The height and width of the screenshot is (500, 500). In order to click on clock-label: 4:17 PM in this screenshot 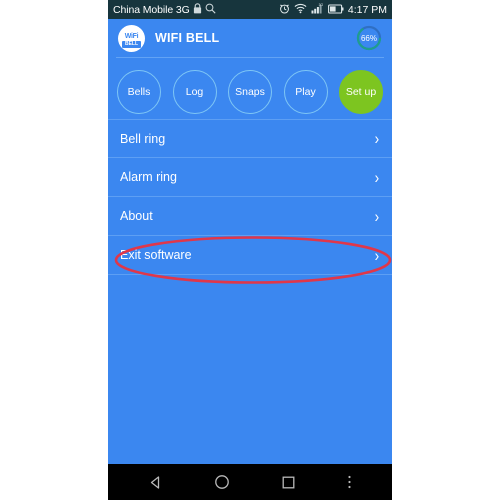, I will do `click(367, 9)`.